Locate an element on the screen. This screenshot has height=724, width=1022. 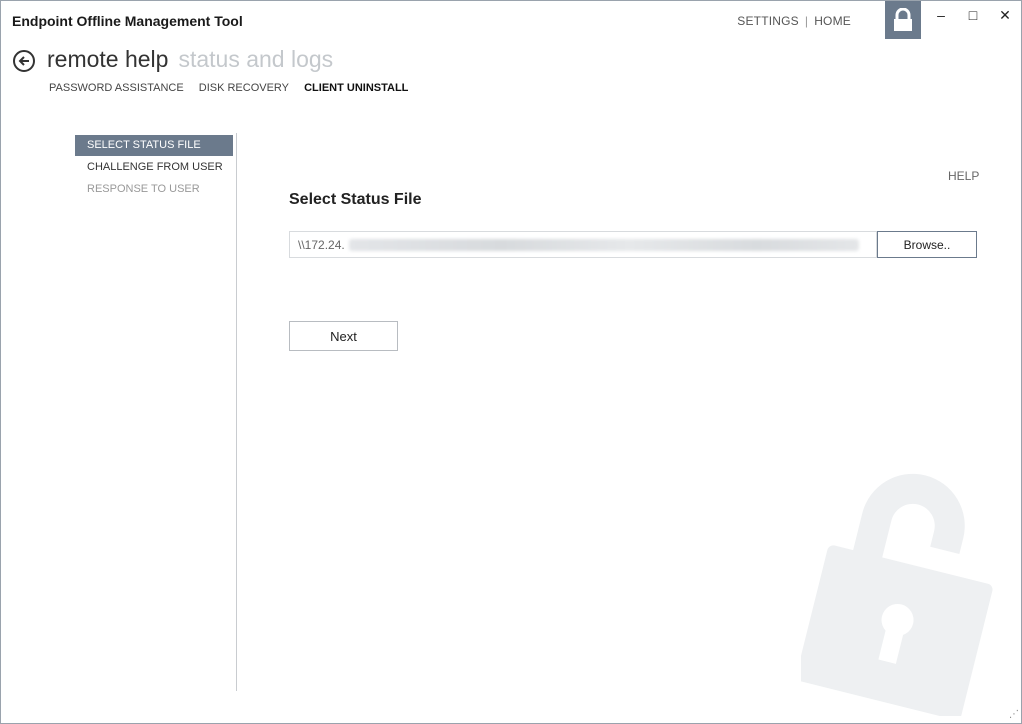
subnav-disk-recovery: DISK RECOVERY is located at coordinates (244, 88).